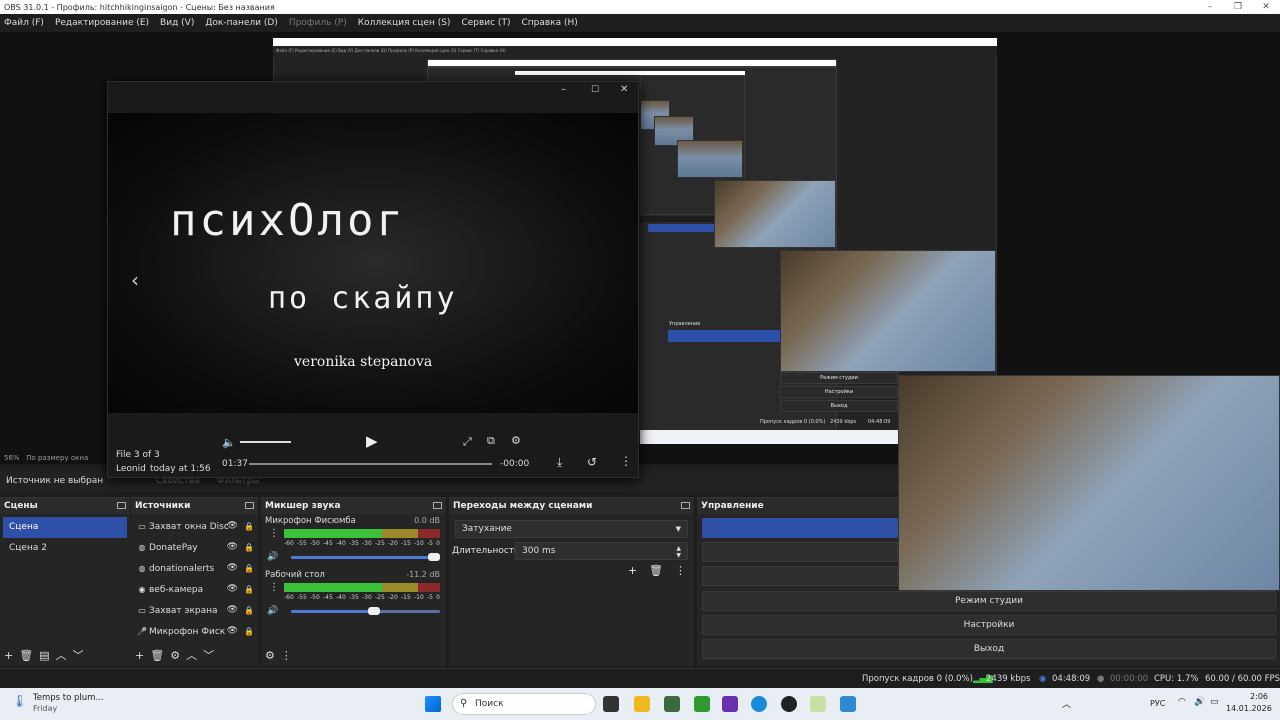 This screenshot has height=720, width=1280. I want to click on menu-profile: Профиль (P), so click(318, 23).